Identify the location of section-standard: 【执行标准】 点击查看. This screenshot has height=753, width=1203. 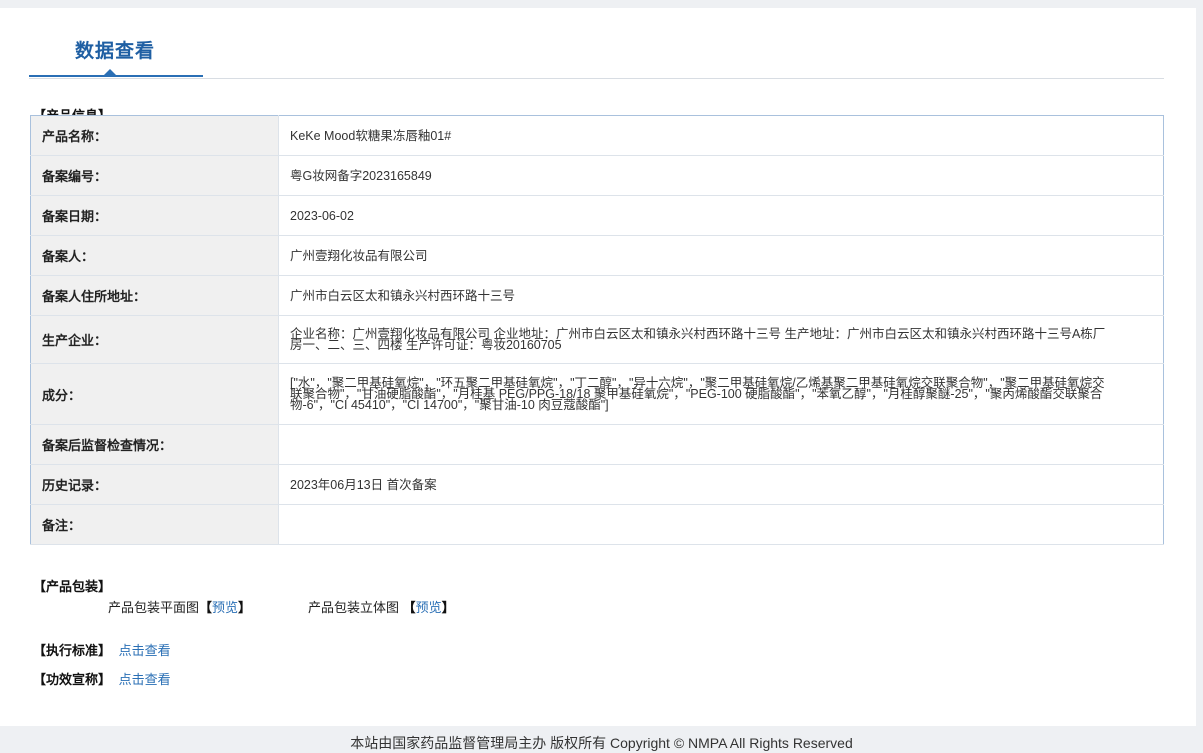
(102, 649).